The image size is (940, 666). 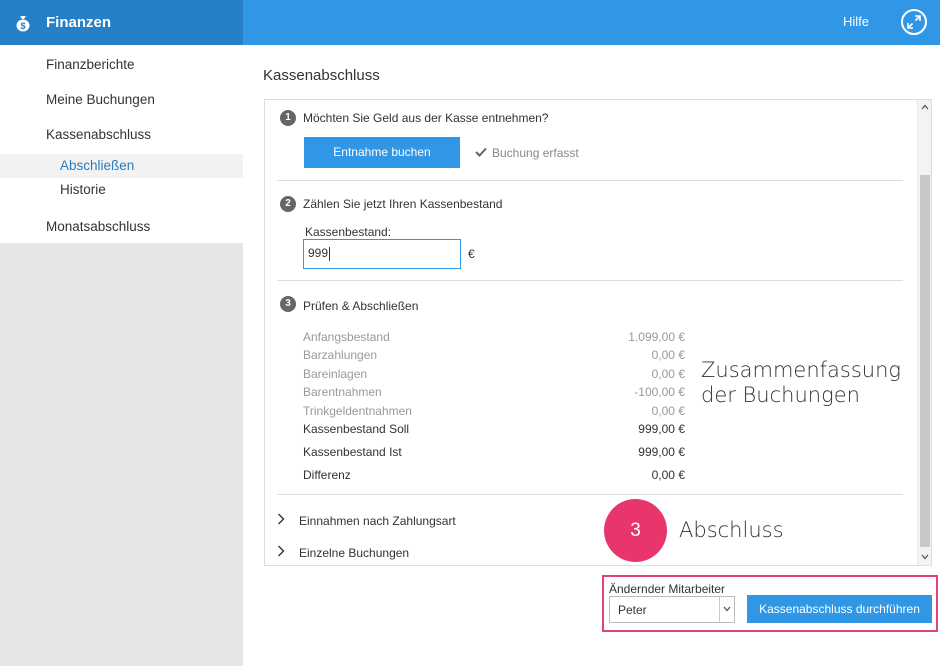 I want to click on expander-payment-types: Einnahmen nach Zahlungsart, so click(x=366, y=520).